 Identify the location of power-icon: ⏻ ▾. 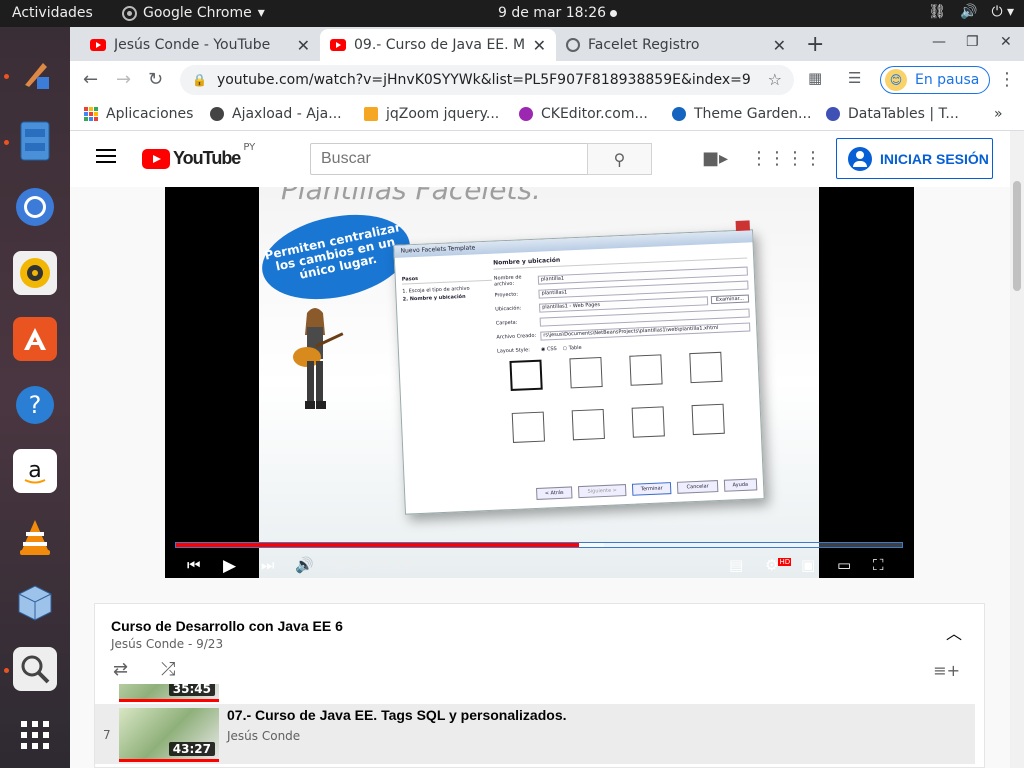
(1002, 12).